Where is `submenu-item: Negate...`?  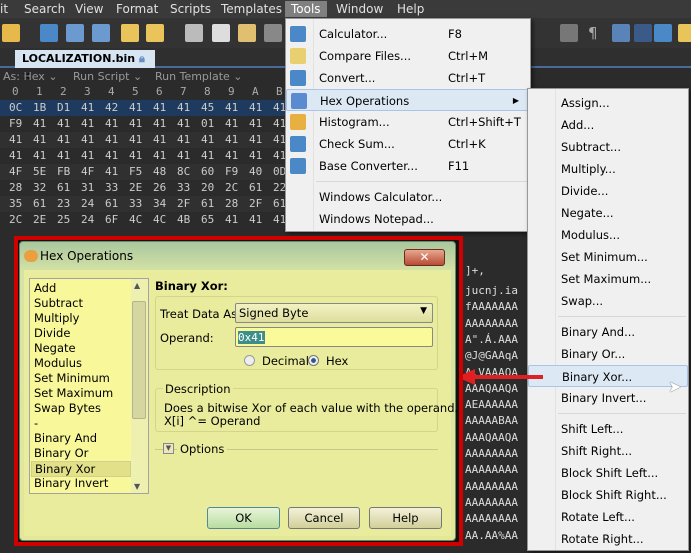 submenu-item: Negate... is located at coordinates (608, 213).